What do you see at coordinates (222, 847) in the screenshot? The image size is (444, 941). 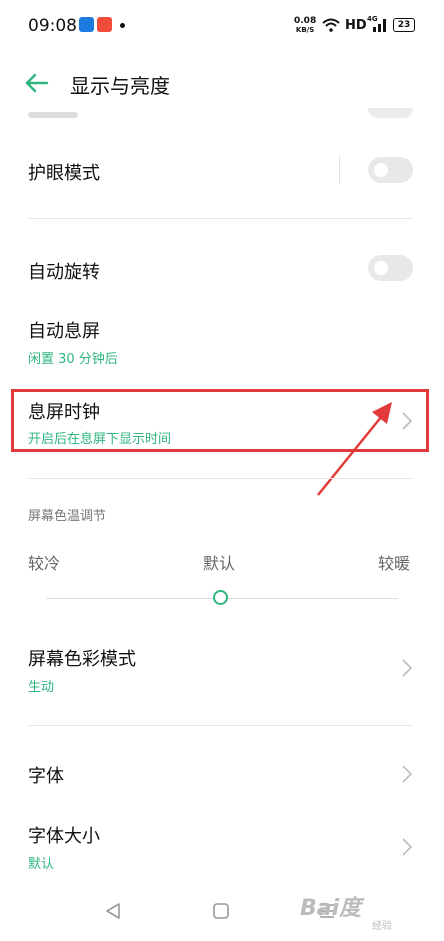 I see `font-size-row: 字体大小 默认` at bounding box center [222, 847].